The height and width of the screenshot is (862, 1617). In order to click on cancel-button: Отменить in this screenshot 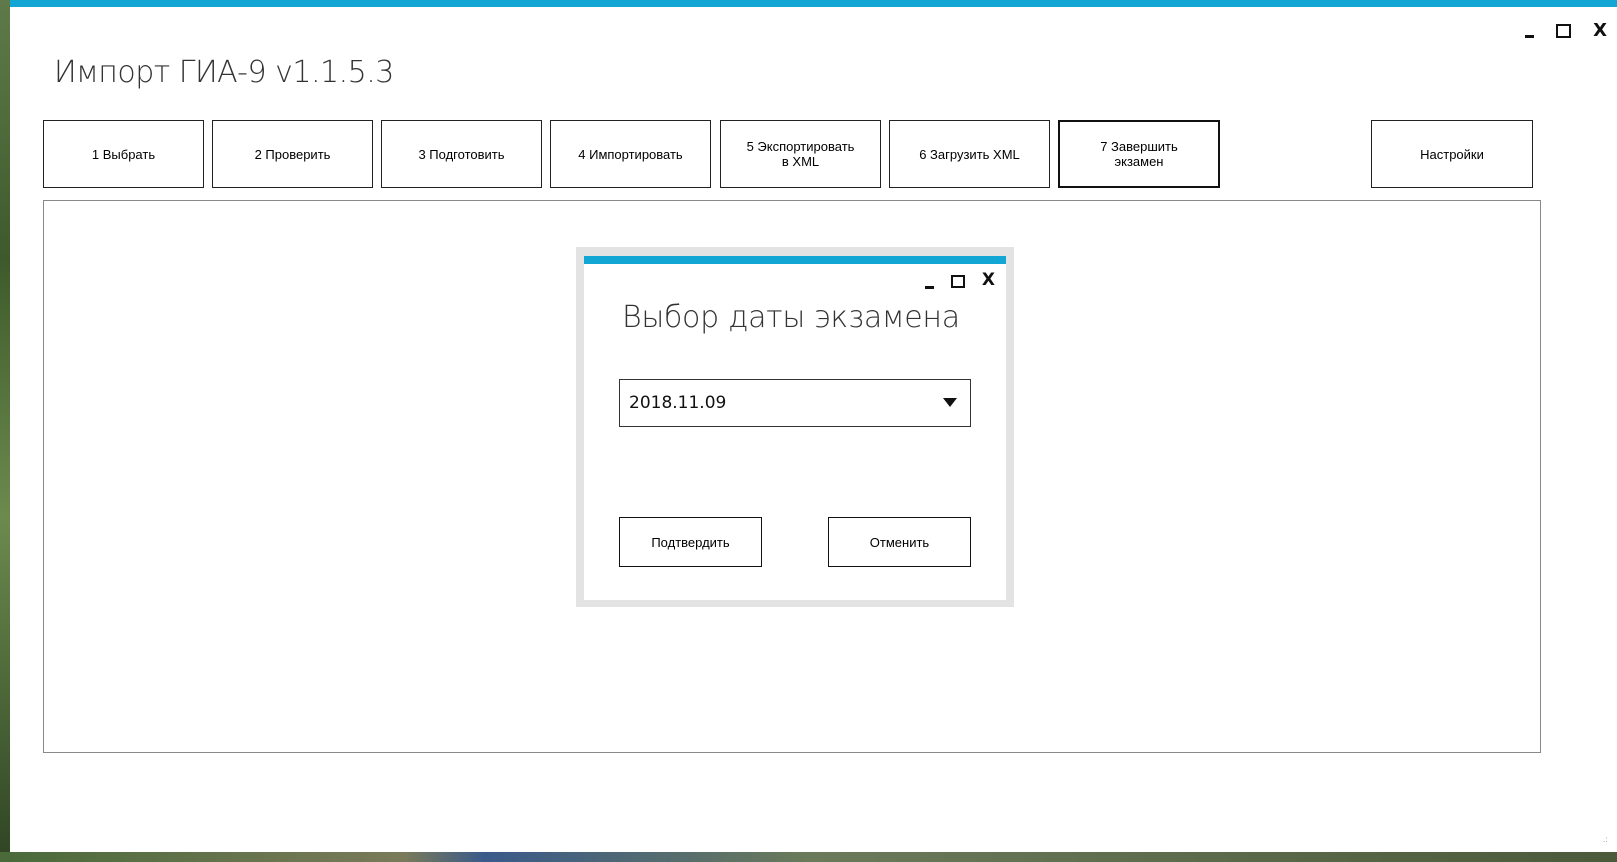, I will do `click(899, 542)`.